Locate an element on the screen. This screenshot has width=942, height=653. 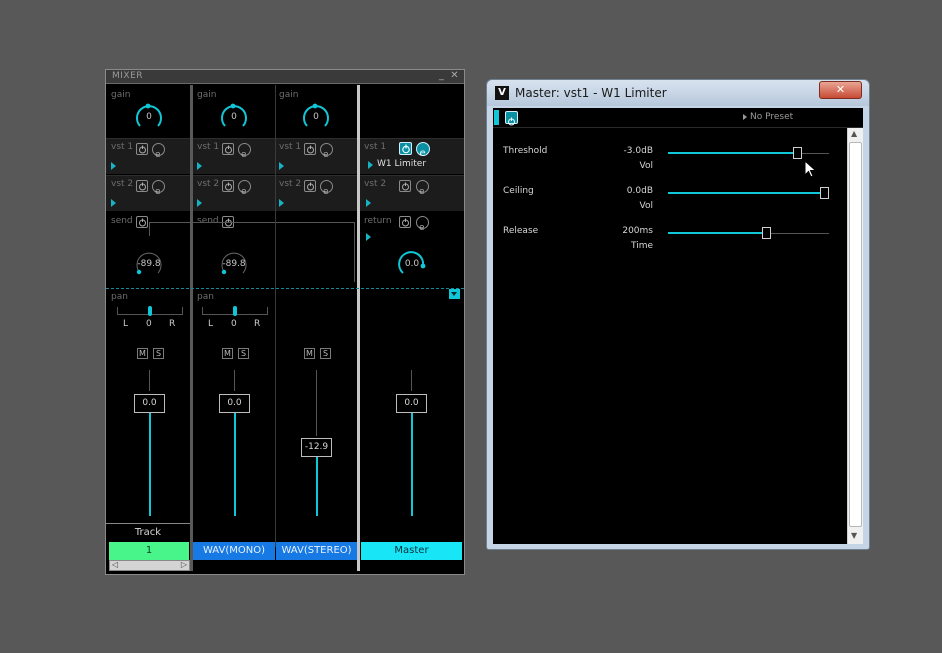
fader-value: -12.9 is located at coordinates (316, 447).